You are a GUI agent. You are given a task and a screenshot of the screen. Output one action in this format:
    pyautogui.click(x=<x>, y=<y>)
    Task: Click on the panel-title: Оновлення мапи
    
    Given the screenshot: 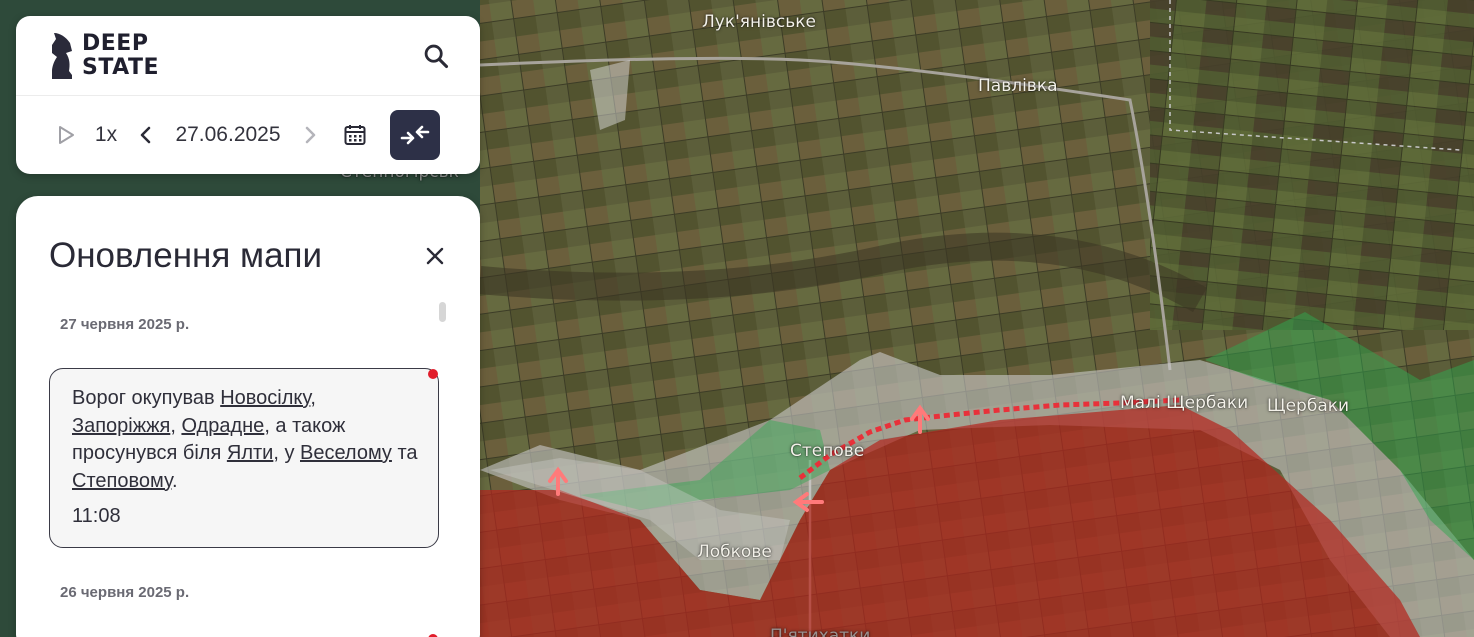 What is the action you would take?
    pyautogui.click(x=186, y=255)
    